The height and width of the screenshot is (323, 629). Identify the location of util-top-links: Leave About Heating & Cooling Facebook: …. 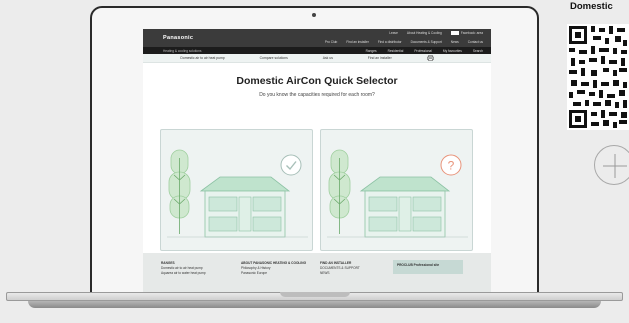
(436, 33).